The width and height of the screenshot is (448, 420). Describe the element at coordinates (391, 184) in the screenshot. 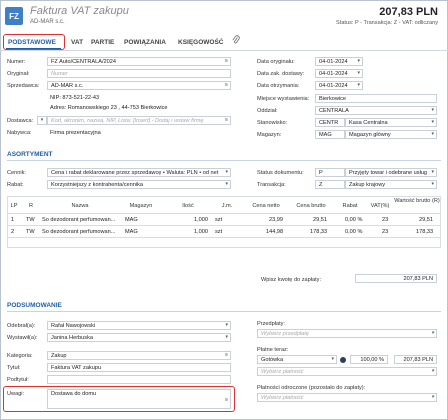

I see `transakcja-select: Zakup krajowy ▾` at that location.